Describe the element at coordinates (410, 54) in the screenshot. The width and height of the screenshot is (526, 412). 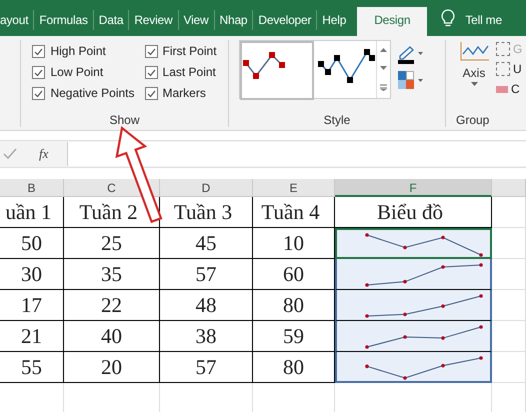
I see `sparkline-color-icon` at that location.